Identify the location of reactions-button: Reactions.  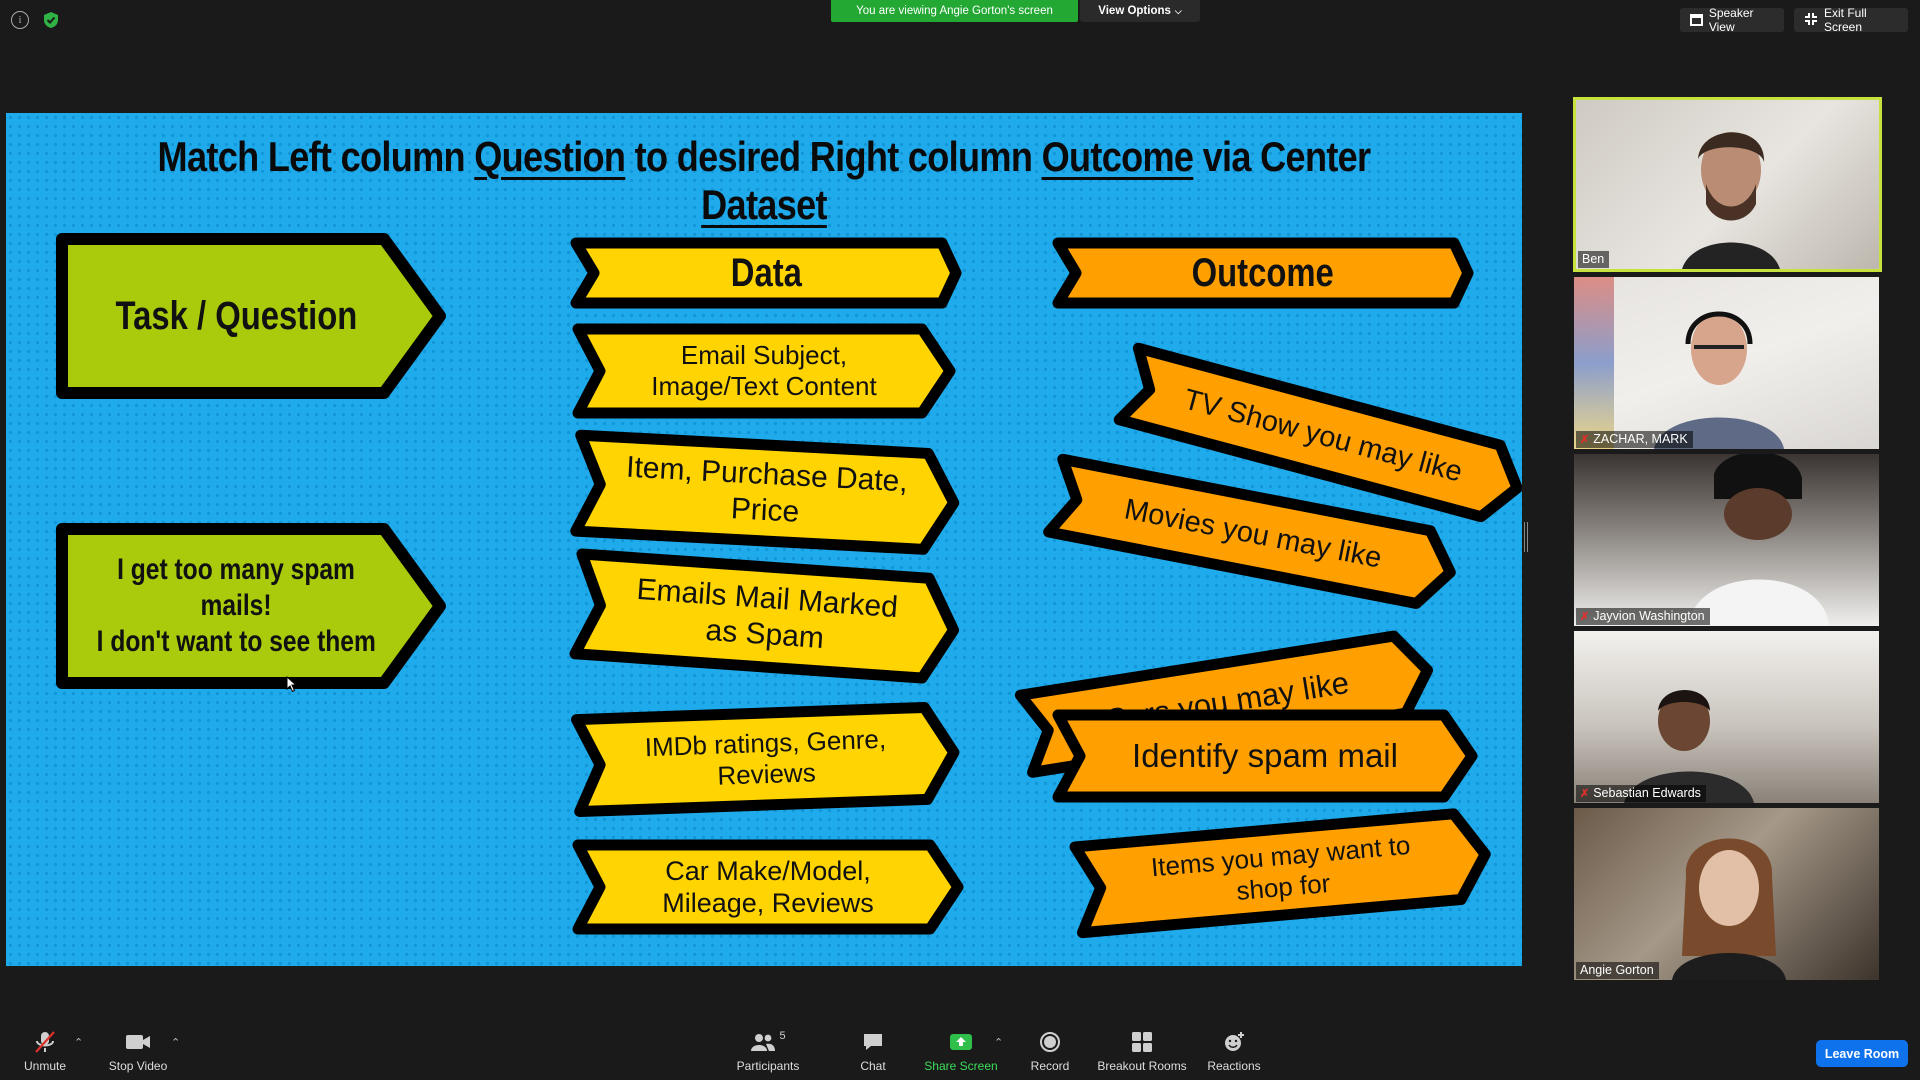
(1234, 1051).